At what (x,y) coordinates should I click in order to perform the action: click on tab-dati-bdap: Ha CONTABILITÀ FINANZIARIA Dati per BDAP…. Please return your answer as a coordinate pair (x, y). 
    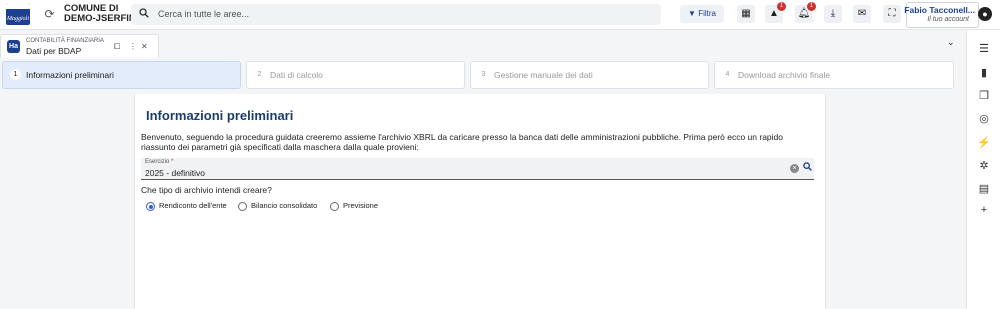
    Looking at the image, I should click on (79, 46).